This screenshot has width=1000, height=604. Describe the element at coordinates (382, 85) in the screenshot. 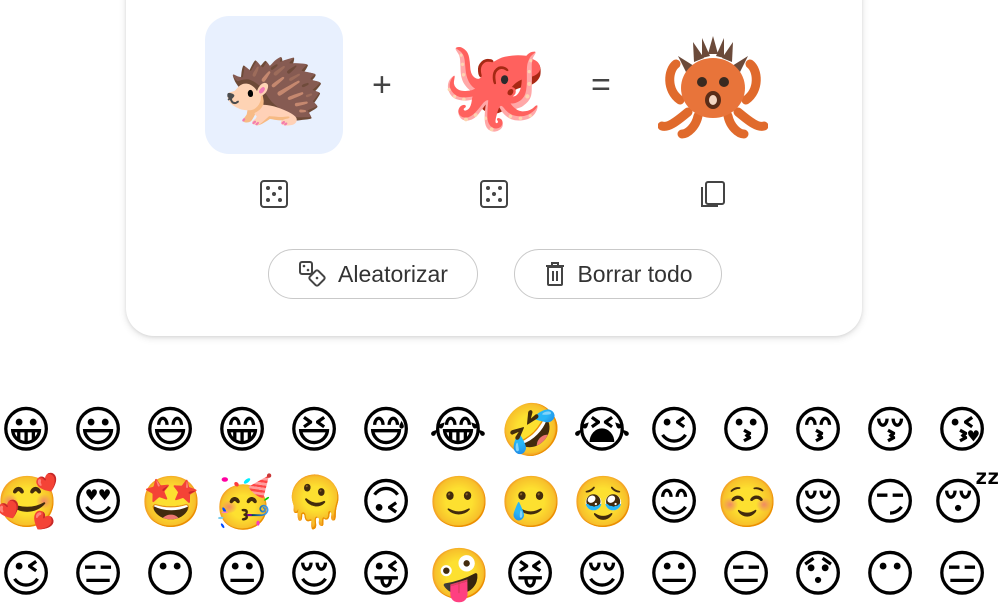

I see `plus-operator: +` at that location.